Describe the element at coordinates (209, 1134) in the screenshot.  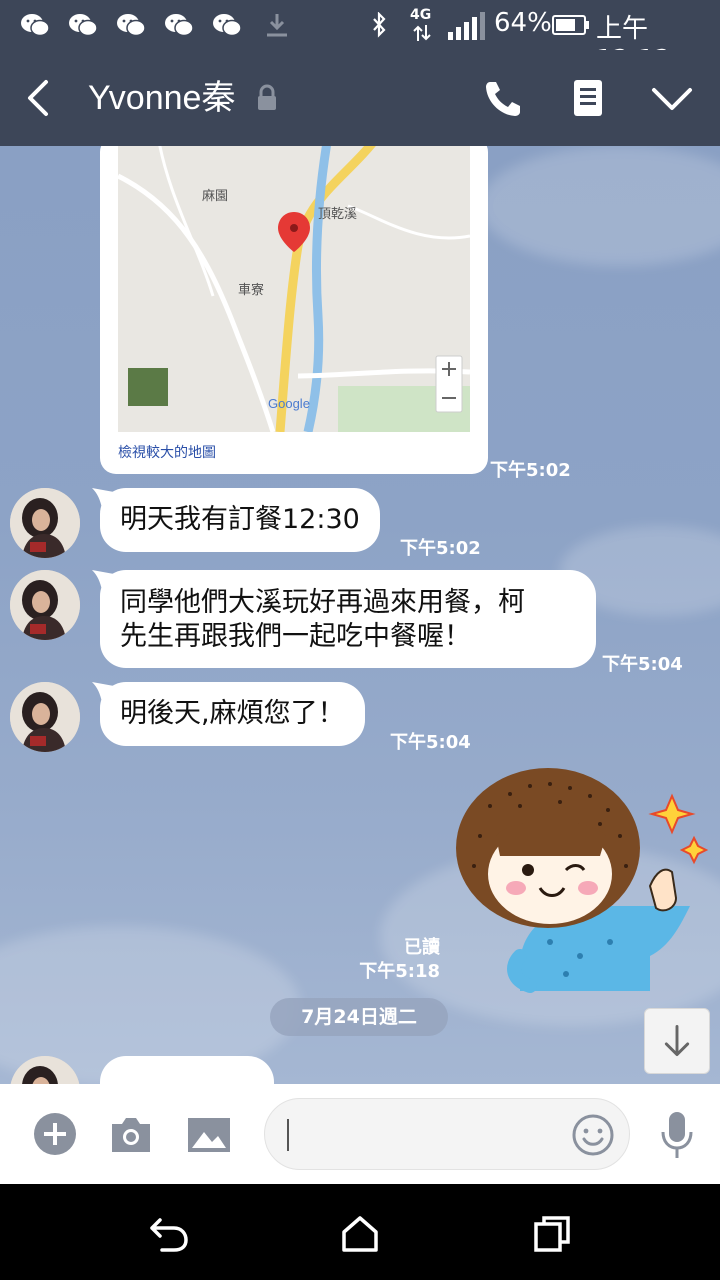
I see `image-icon` at that location.